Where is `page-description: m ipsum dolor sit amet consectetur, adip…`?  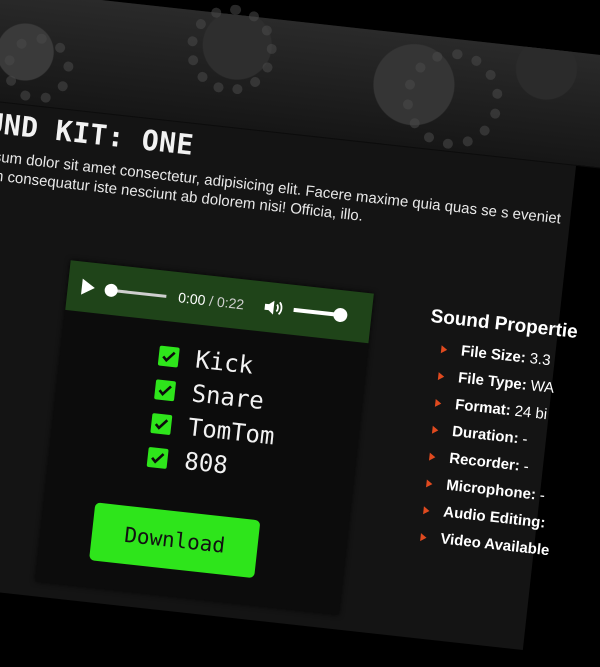 page-description: m ipsum dolor sit amet consectetur, adip… is located at coordinates (281, 186).